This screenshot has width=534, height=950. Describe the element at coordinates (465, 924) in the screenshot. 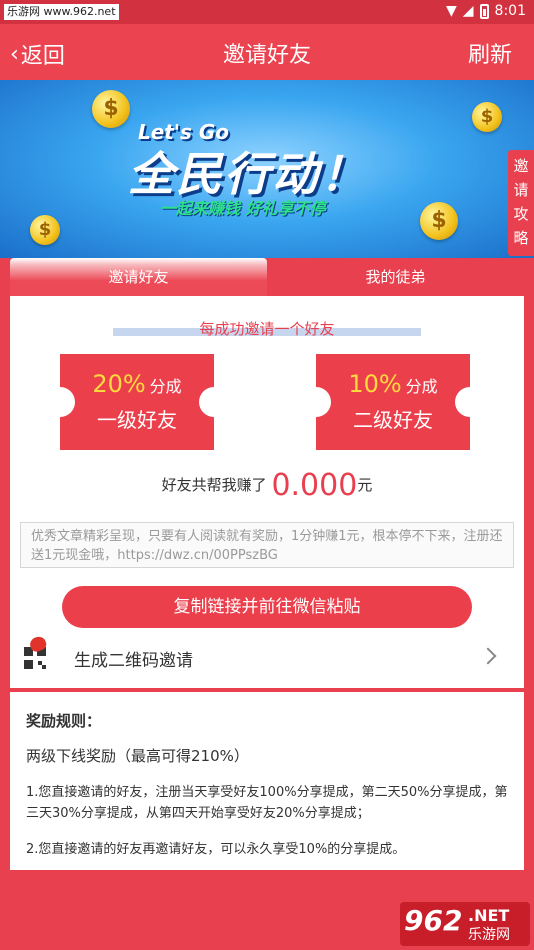

I see `site-logo: 962 .NET 乐游网` at that location.